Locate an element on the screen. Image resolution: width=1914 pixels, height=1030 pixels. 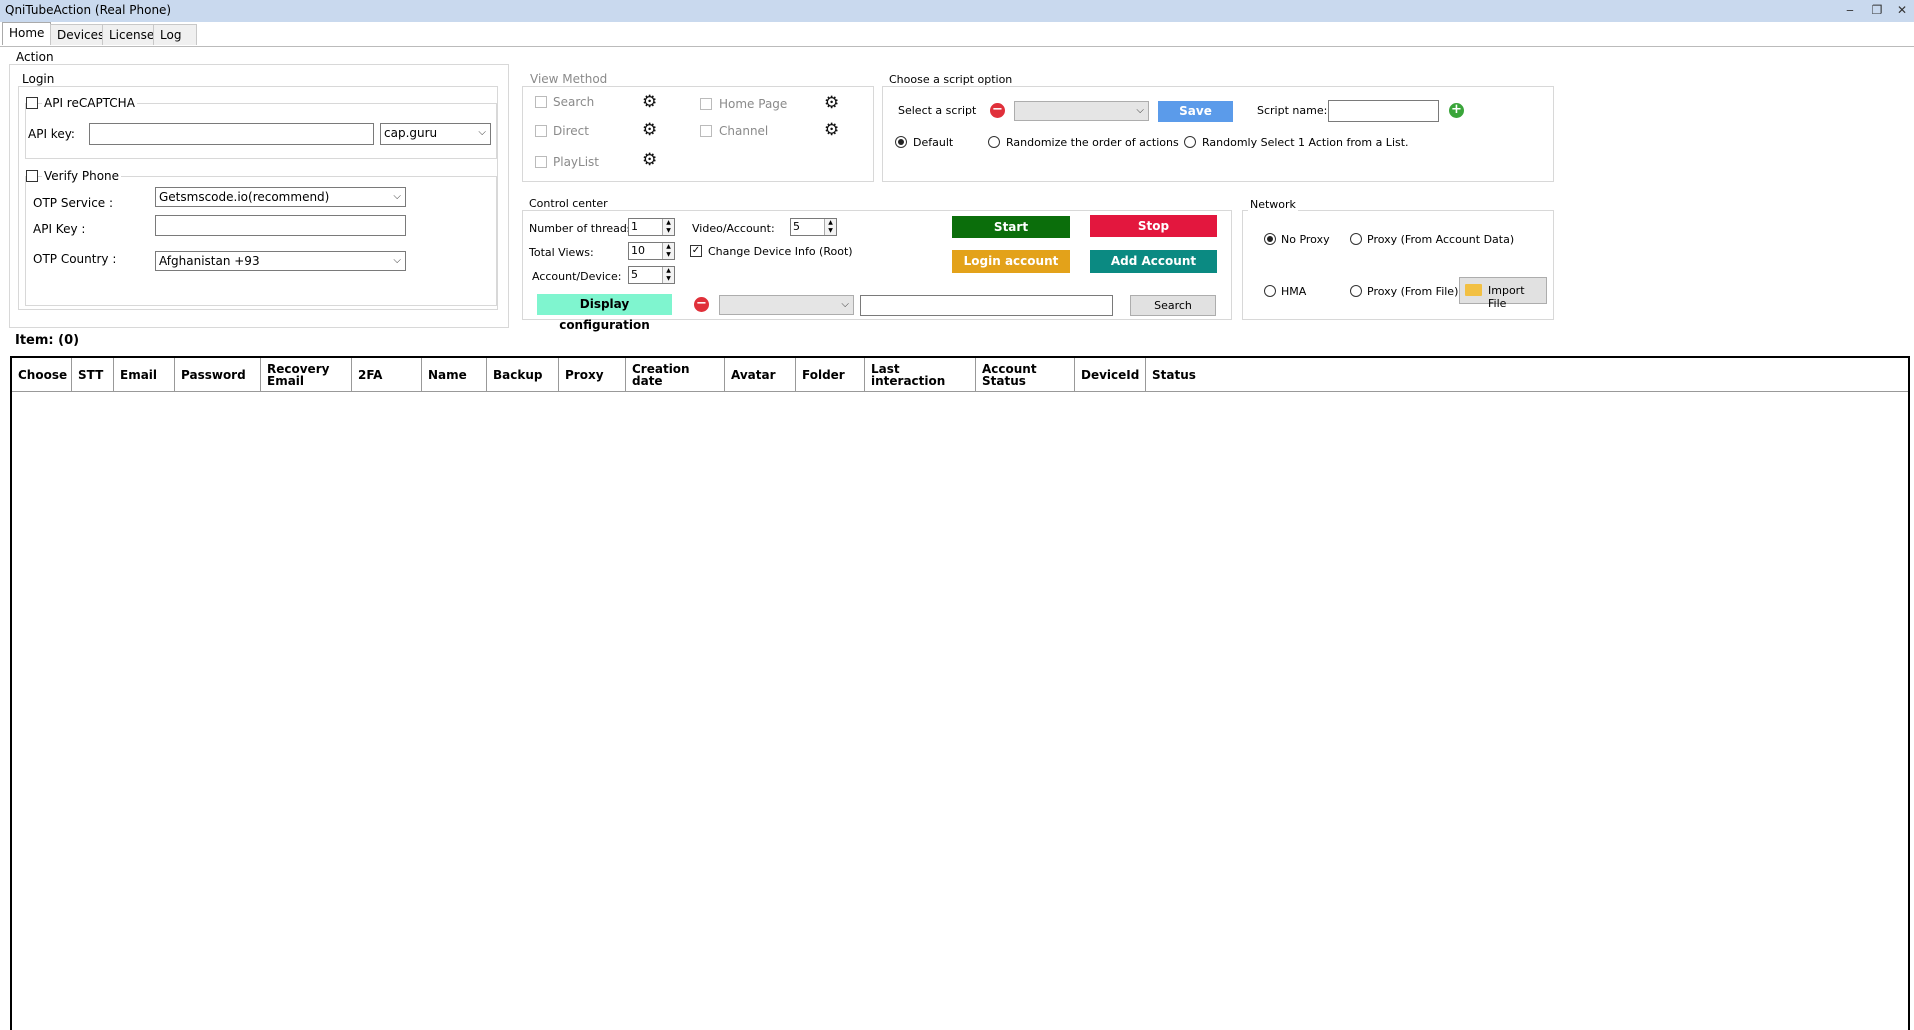
tab-log: Log is located at coordinates (175, 34).